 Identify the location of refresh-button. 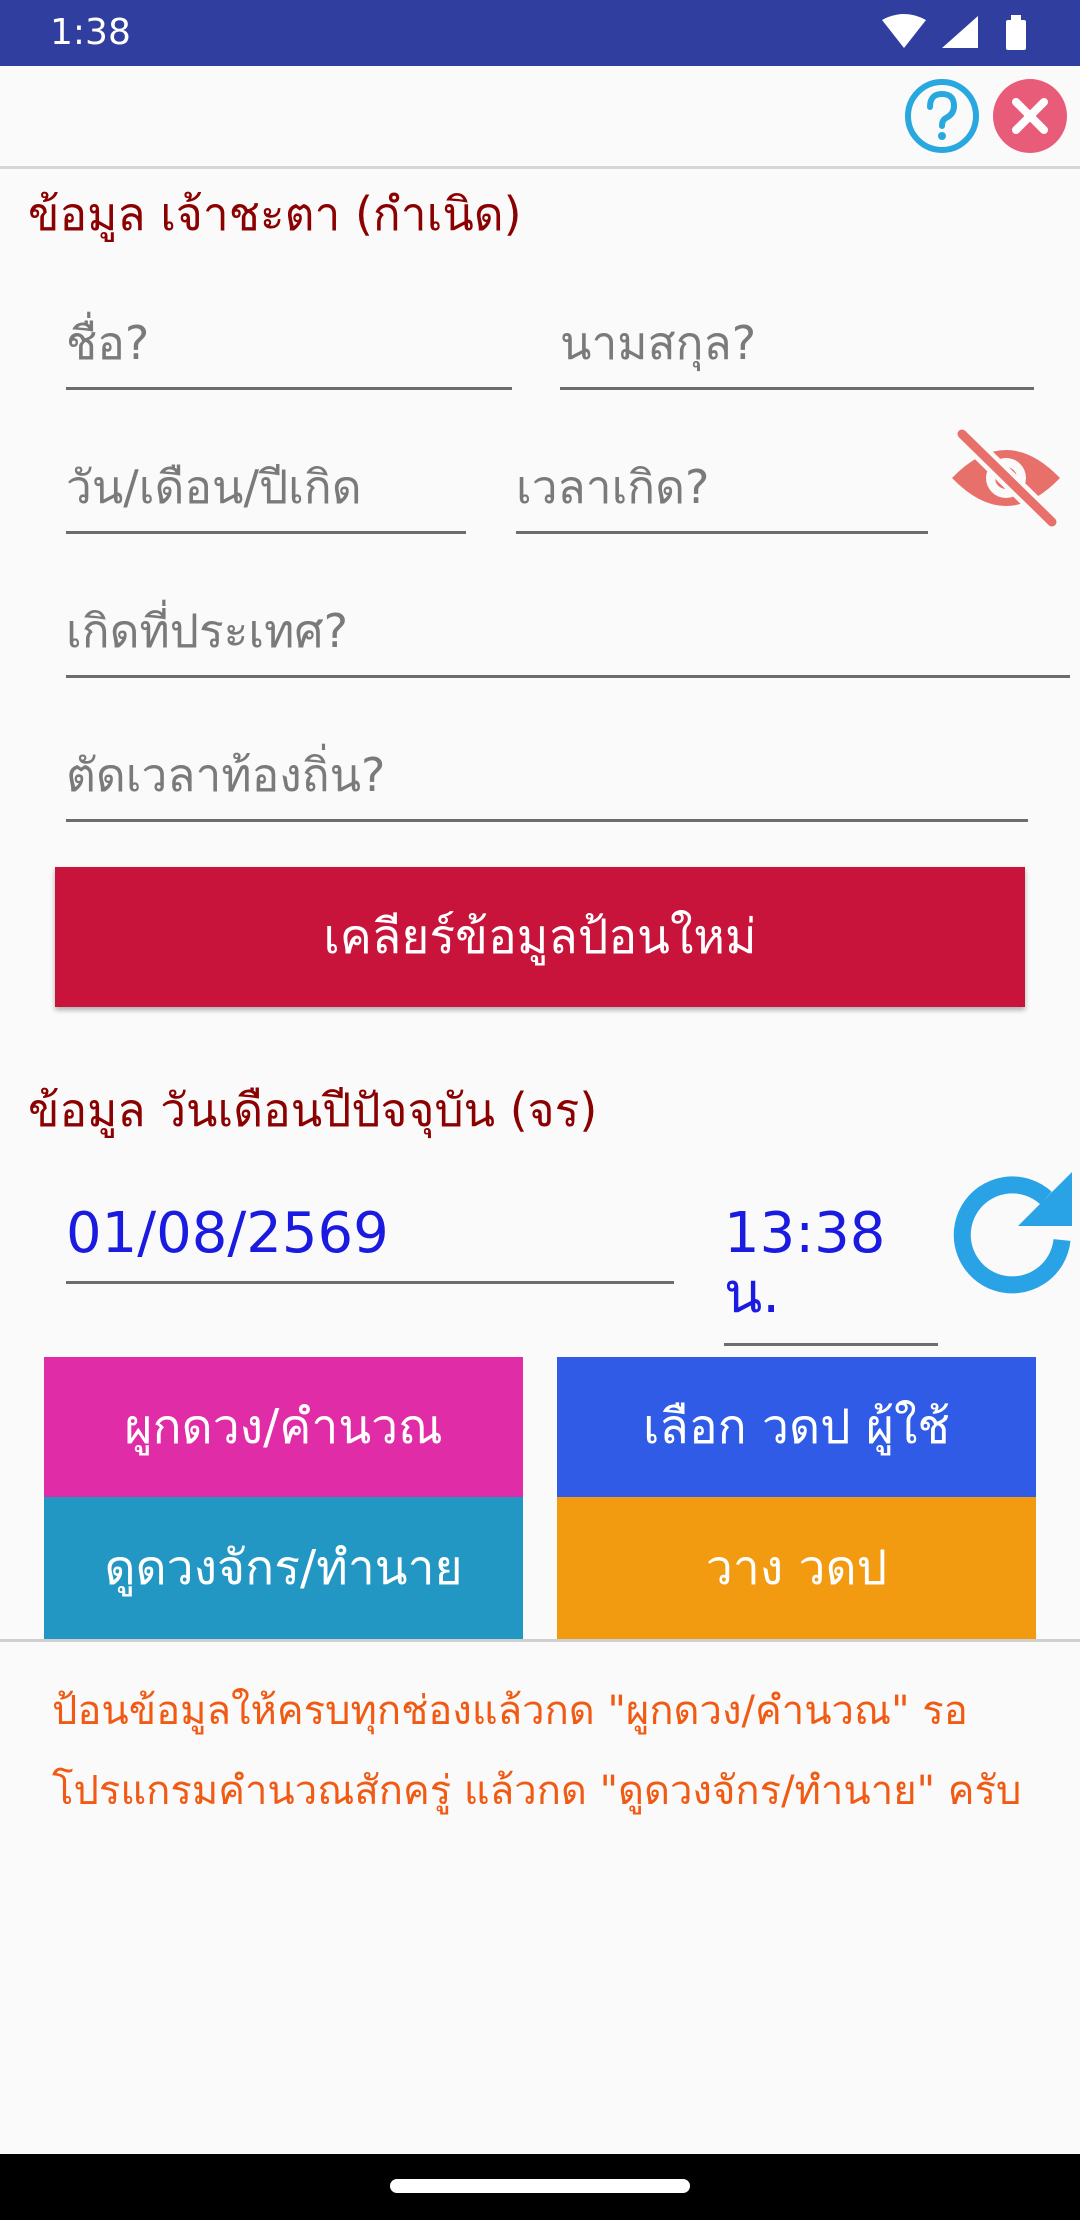
(1015, 1233).